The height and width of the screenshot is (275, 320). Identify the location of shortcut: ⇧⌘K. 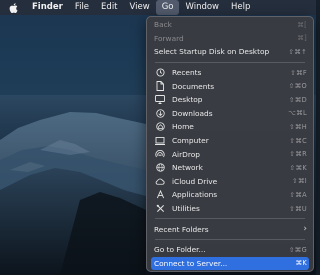
(298, 167).